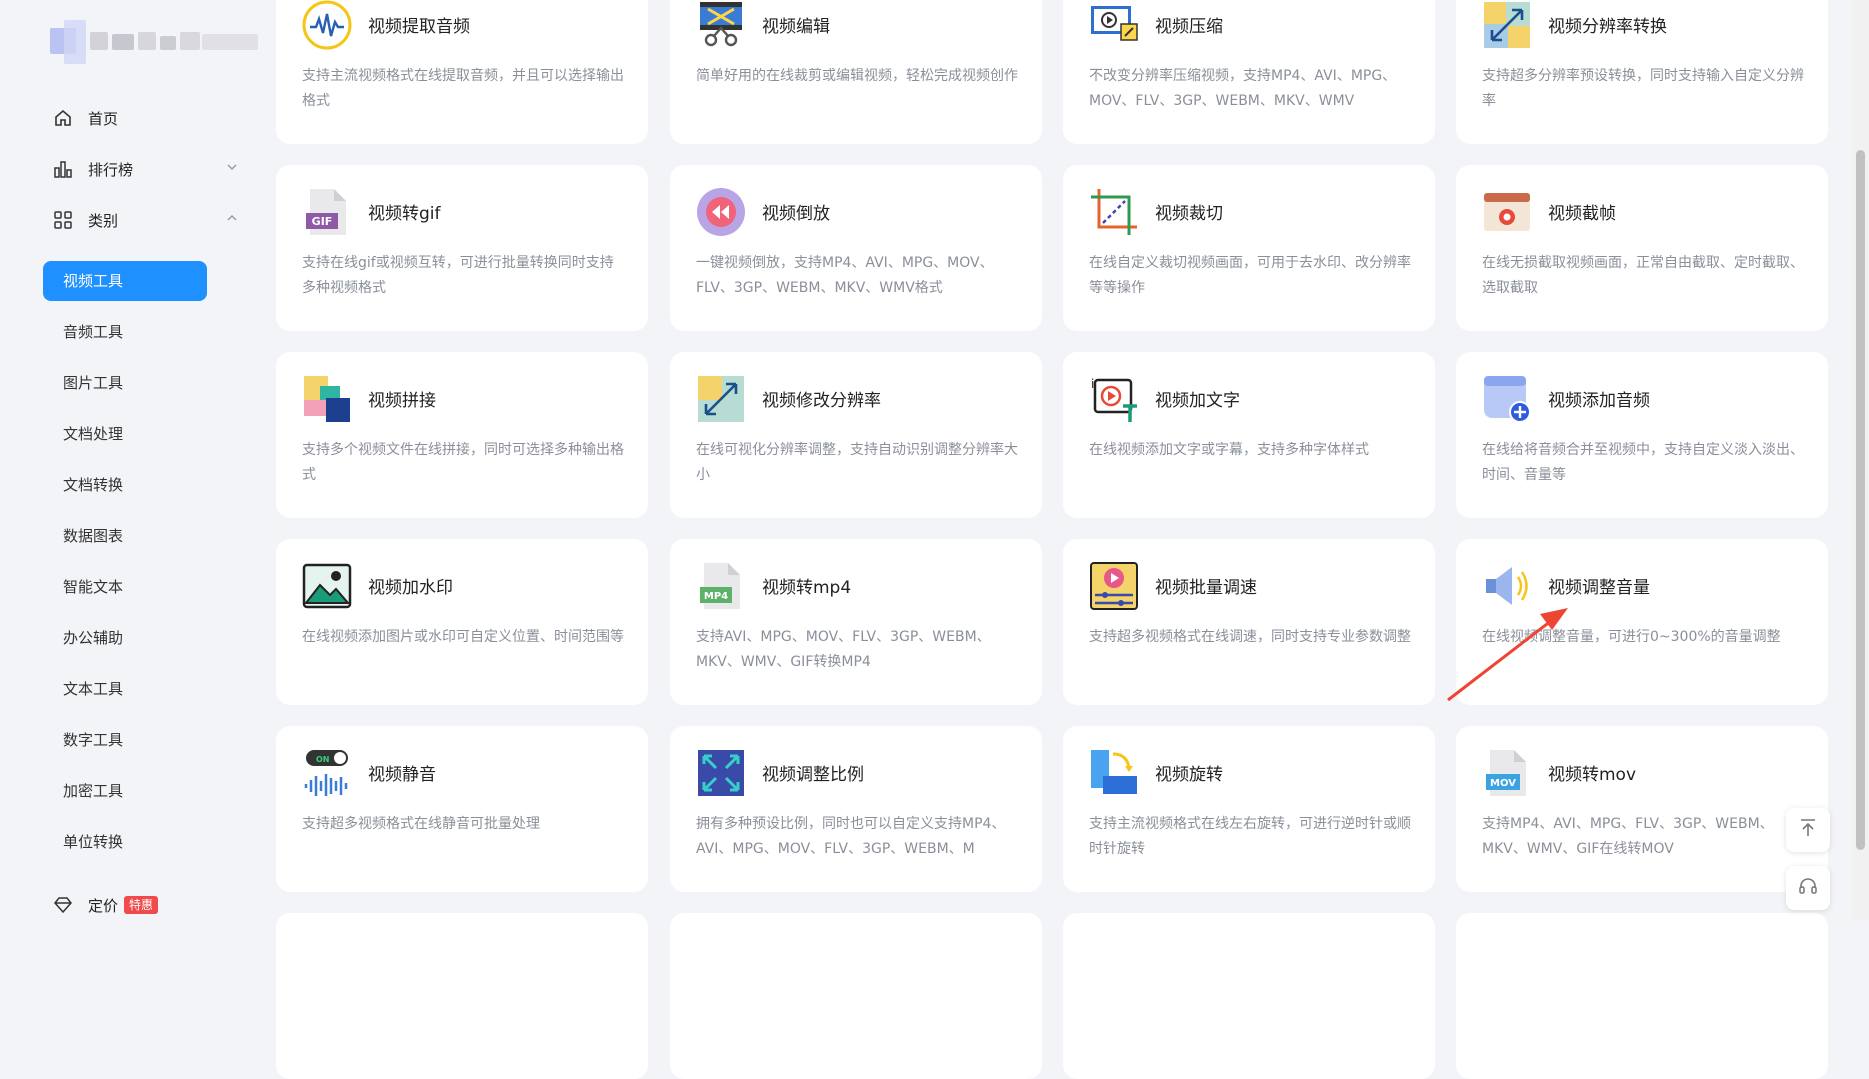 The width and height of the screenshot is (1869, 1079). Describe the element at coordinates (327, 399) in the screenshot. I see `merge-blocks-icon` at that location.